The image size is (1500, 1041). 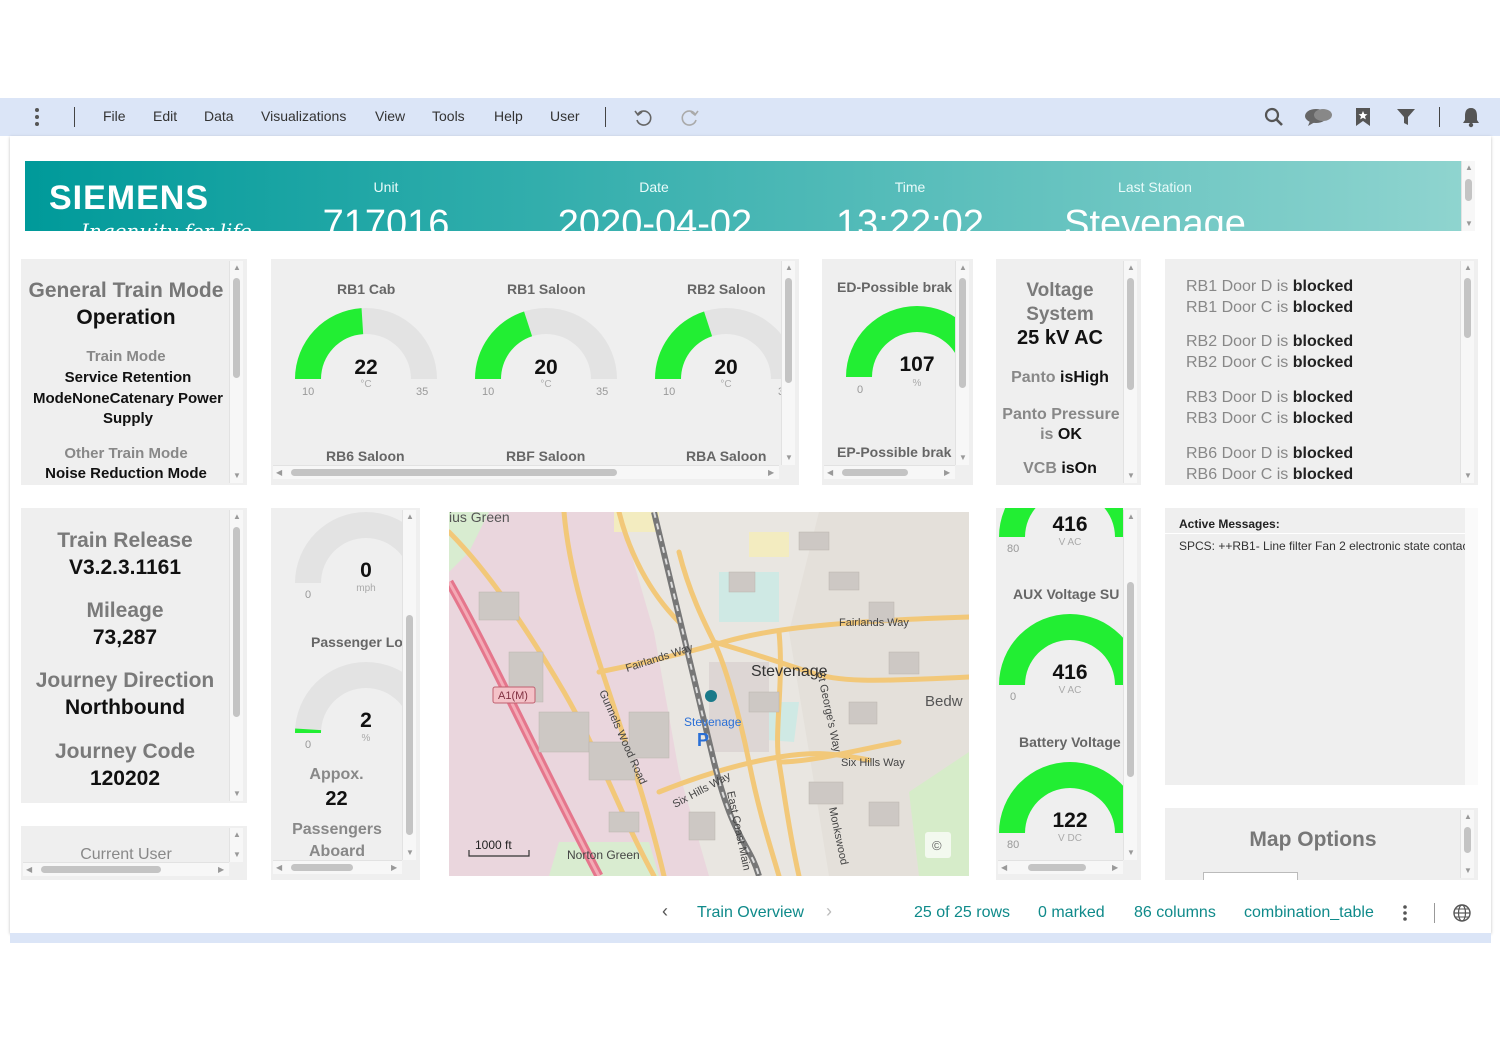 What do you see at coordinates (1013, 549) in the screenshot?
I see `aux-voltage-1-min: 80` at bounding box center [1013, 549].